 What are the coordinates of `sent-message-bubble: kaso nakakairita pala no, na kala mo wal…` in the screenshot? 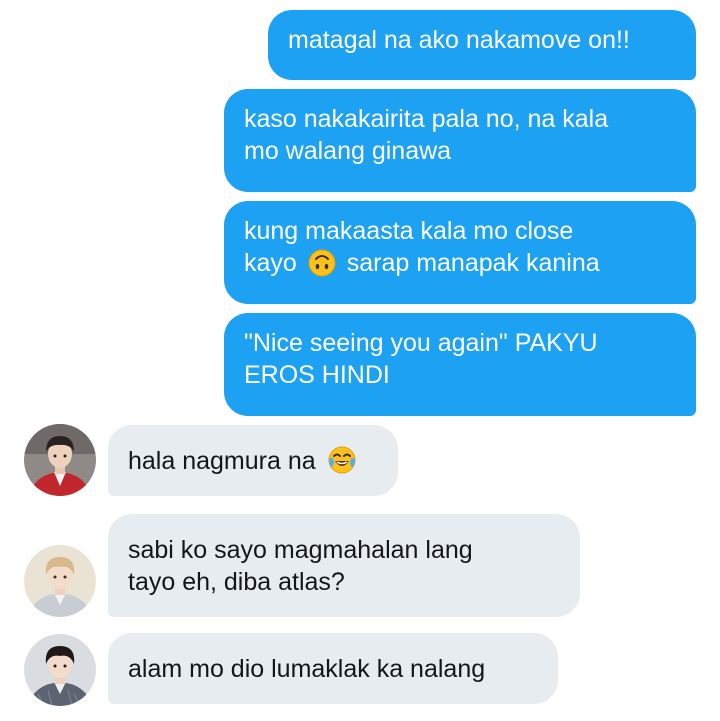 It's located at (460, 140).